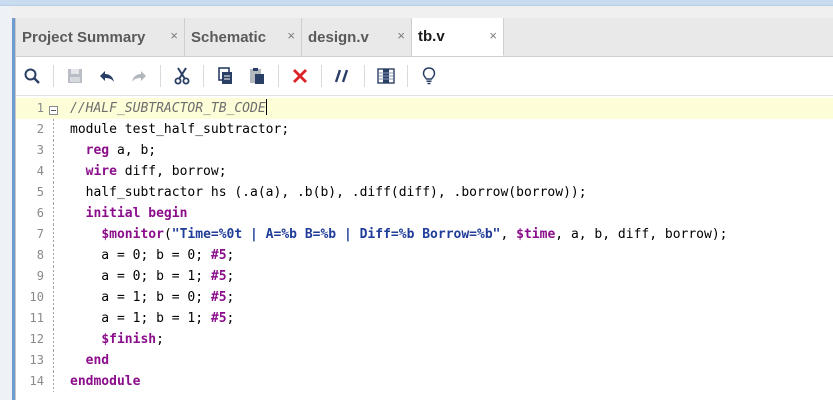 This screenshot has width=833, height=400. Describe the element at coordinates (139, 76) in the screenshot. I see `redo-button` at that location.